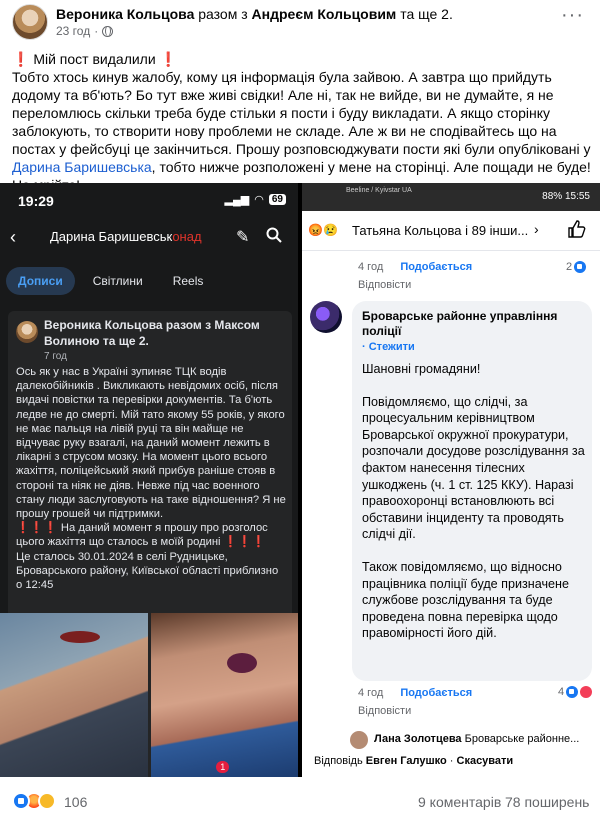 Image resolution: width=600 pixels, height=816 pixels. I want to click on comment-2-reactions: 4, so click(575, 692).